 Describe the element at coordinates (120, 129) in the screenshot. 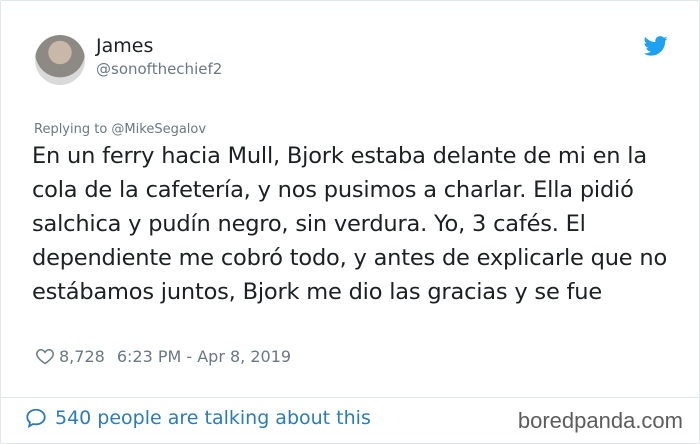

I see `reply-context: Replying to @MikeSegalov` at that location.